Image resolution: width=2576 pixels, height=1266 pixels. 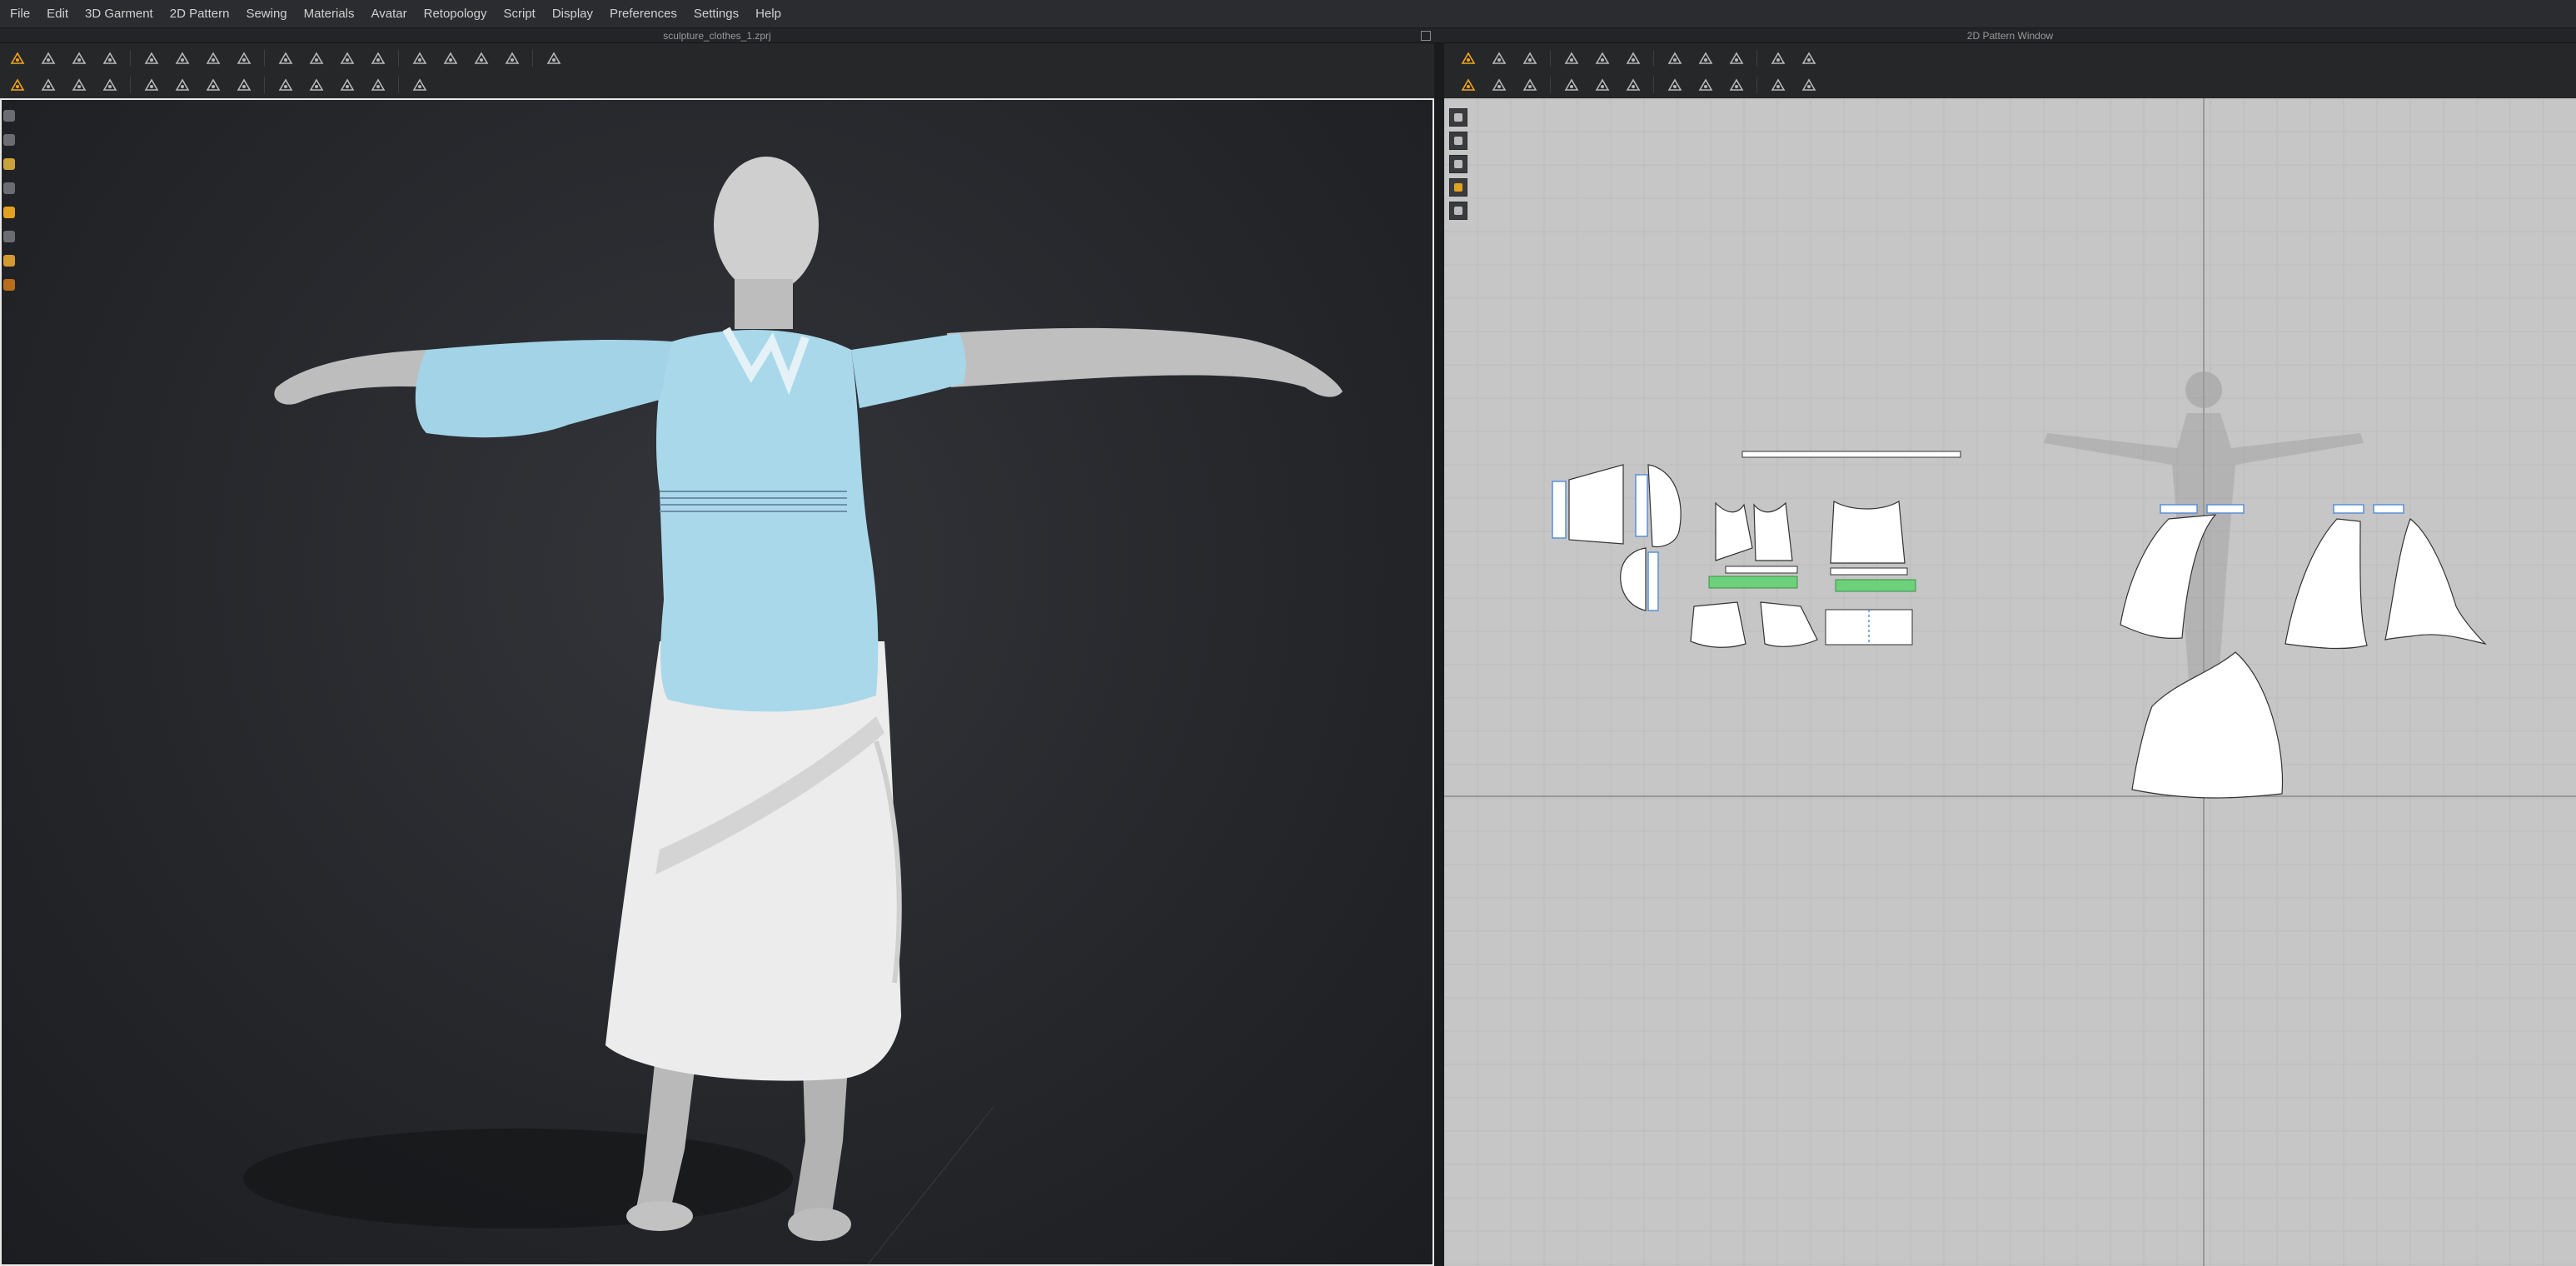 What do you see at coordinates (512, 58) in the screenshot?
I see `grid-icon` at bounding box center [512, 58].